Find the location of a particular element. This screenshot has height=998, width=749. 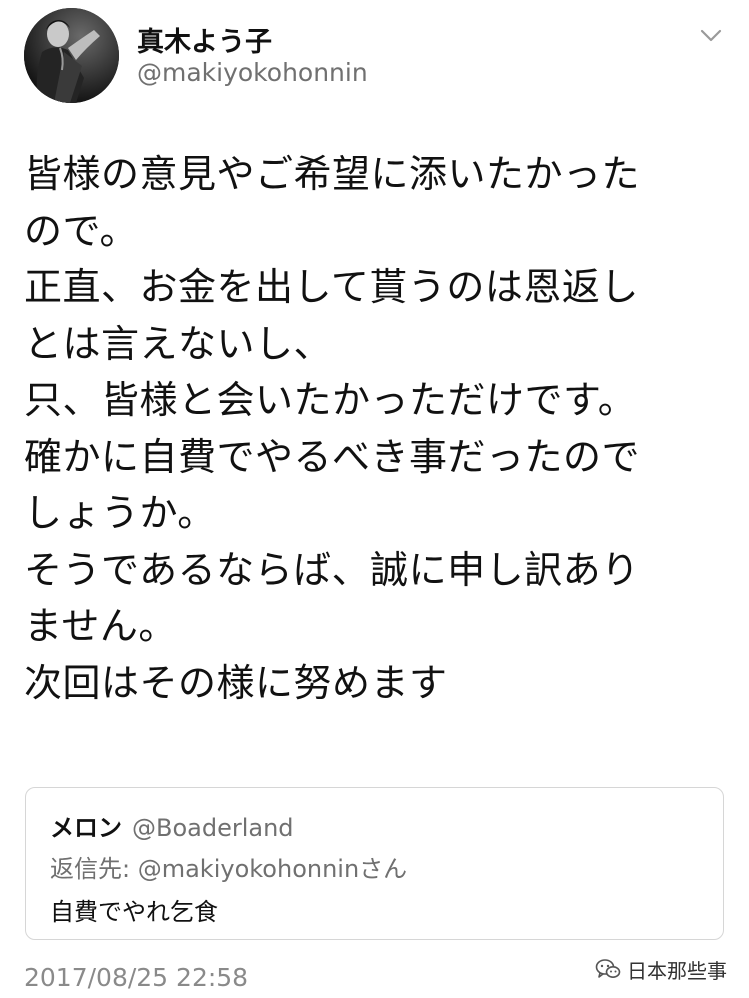

tweet-text-line: ません。 is located at coordinates (100, 626).